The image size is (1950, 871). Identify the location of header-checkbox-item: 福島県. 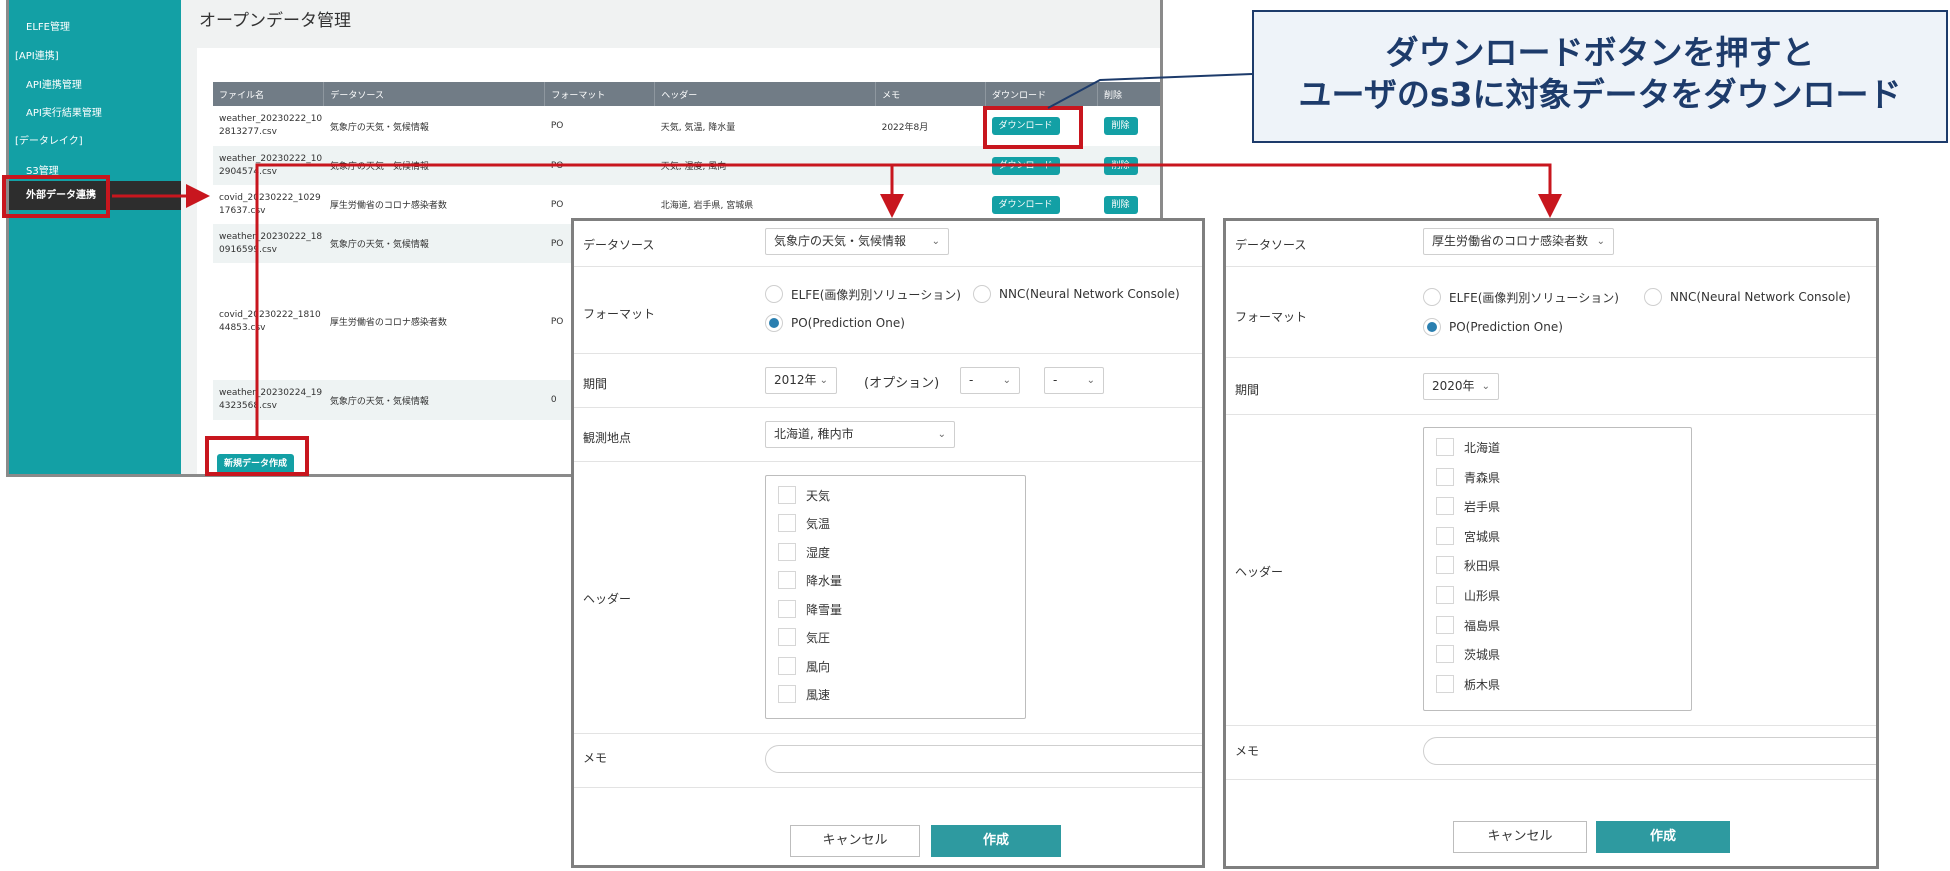
(1468, 625).